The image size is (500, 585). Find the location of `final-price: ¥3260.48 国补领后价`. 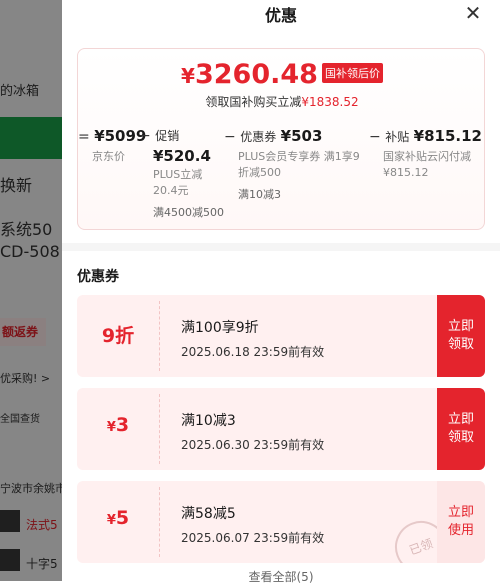

final-price: ¥3260.48 国补领后价 is located at coordinates (281, 74).